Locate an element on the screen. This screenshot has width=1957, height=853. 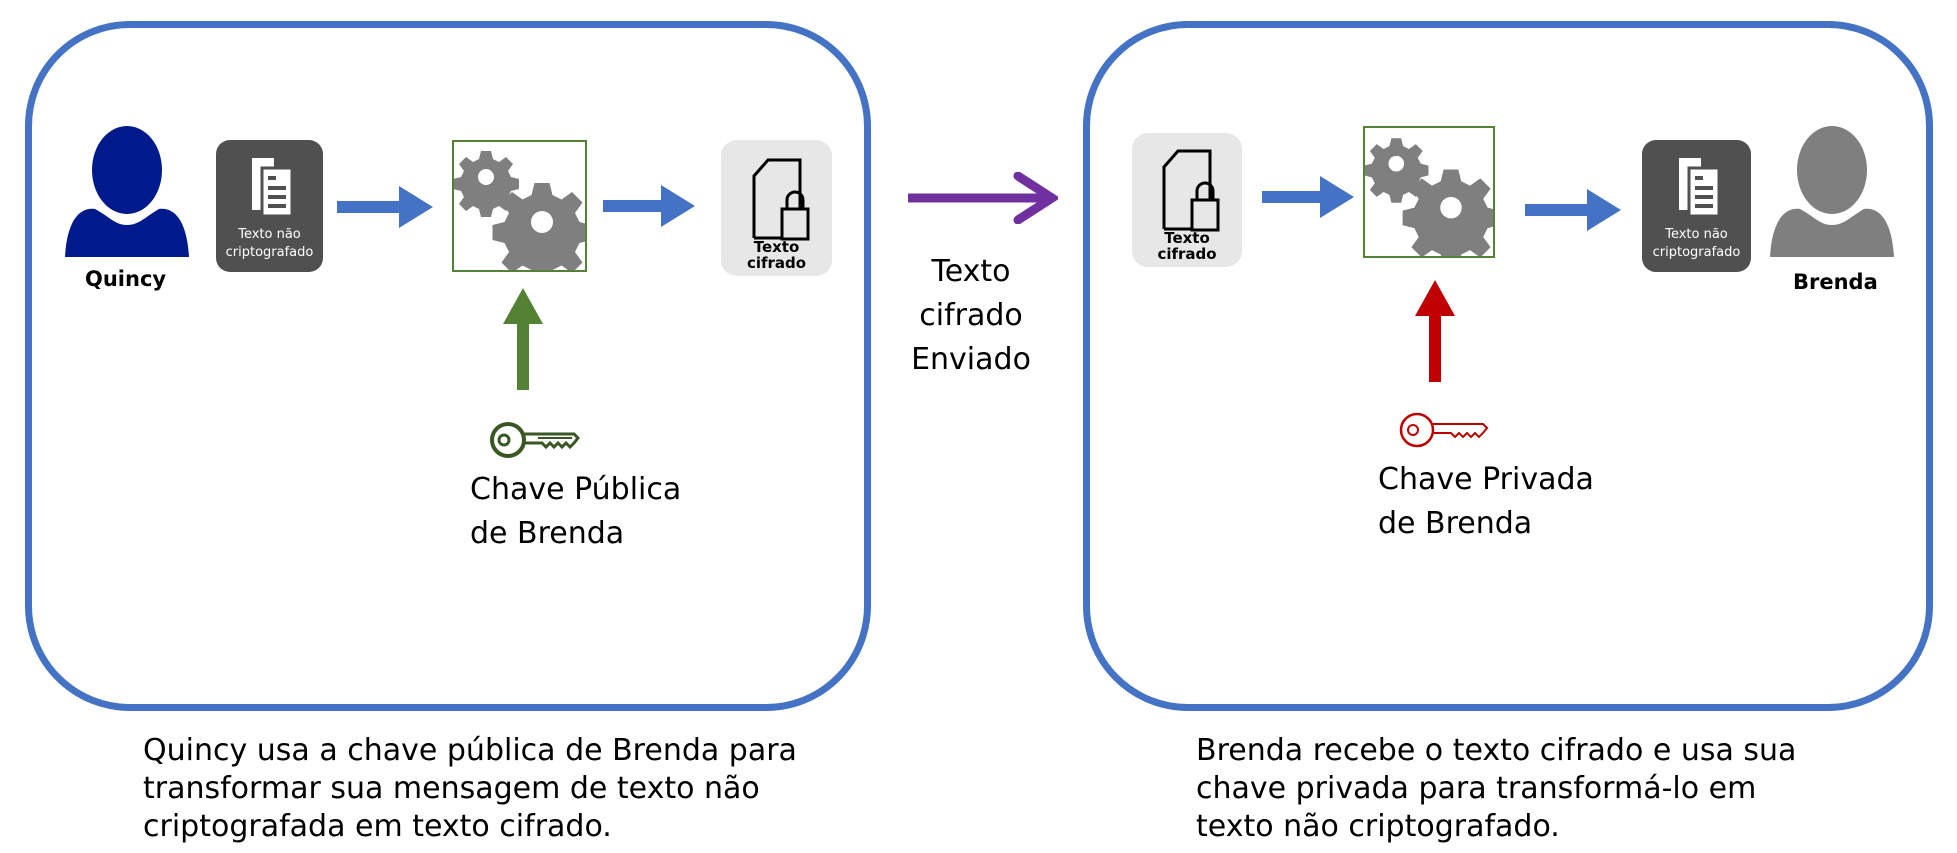
private-key-label-1: Chave Privada is located at coordinates (1486, 479).